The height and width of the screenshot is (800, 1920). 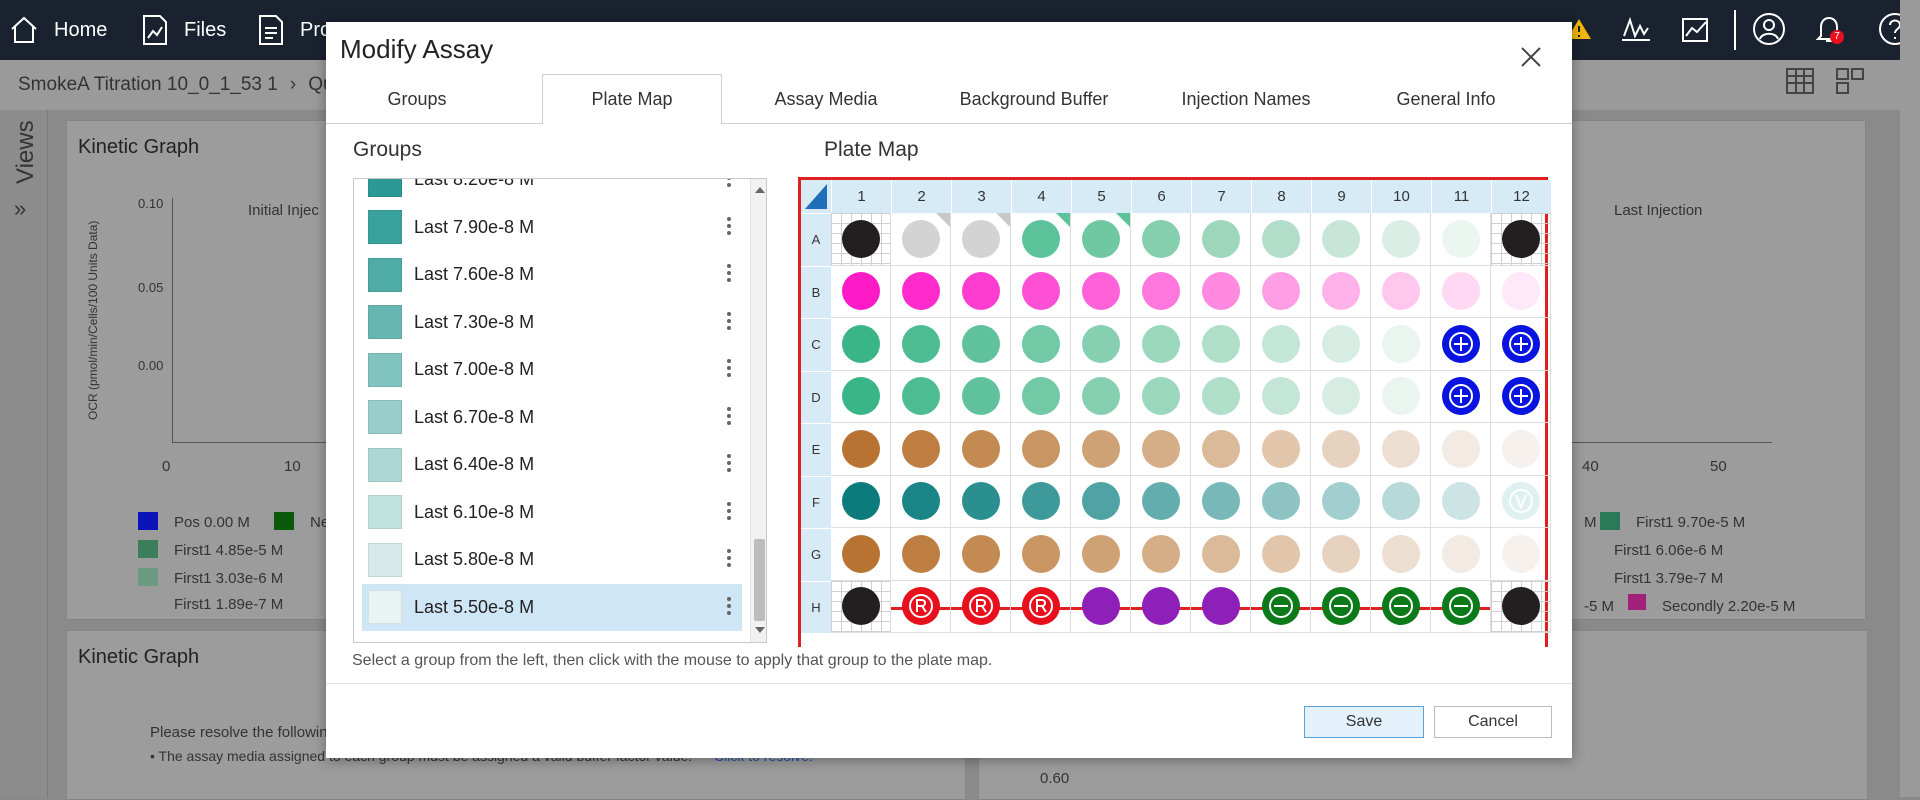 What do you see at coordinates (816, 501) in the screenshot?
I see `row-header: F` at bounding box center [816, 501].